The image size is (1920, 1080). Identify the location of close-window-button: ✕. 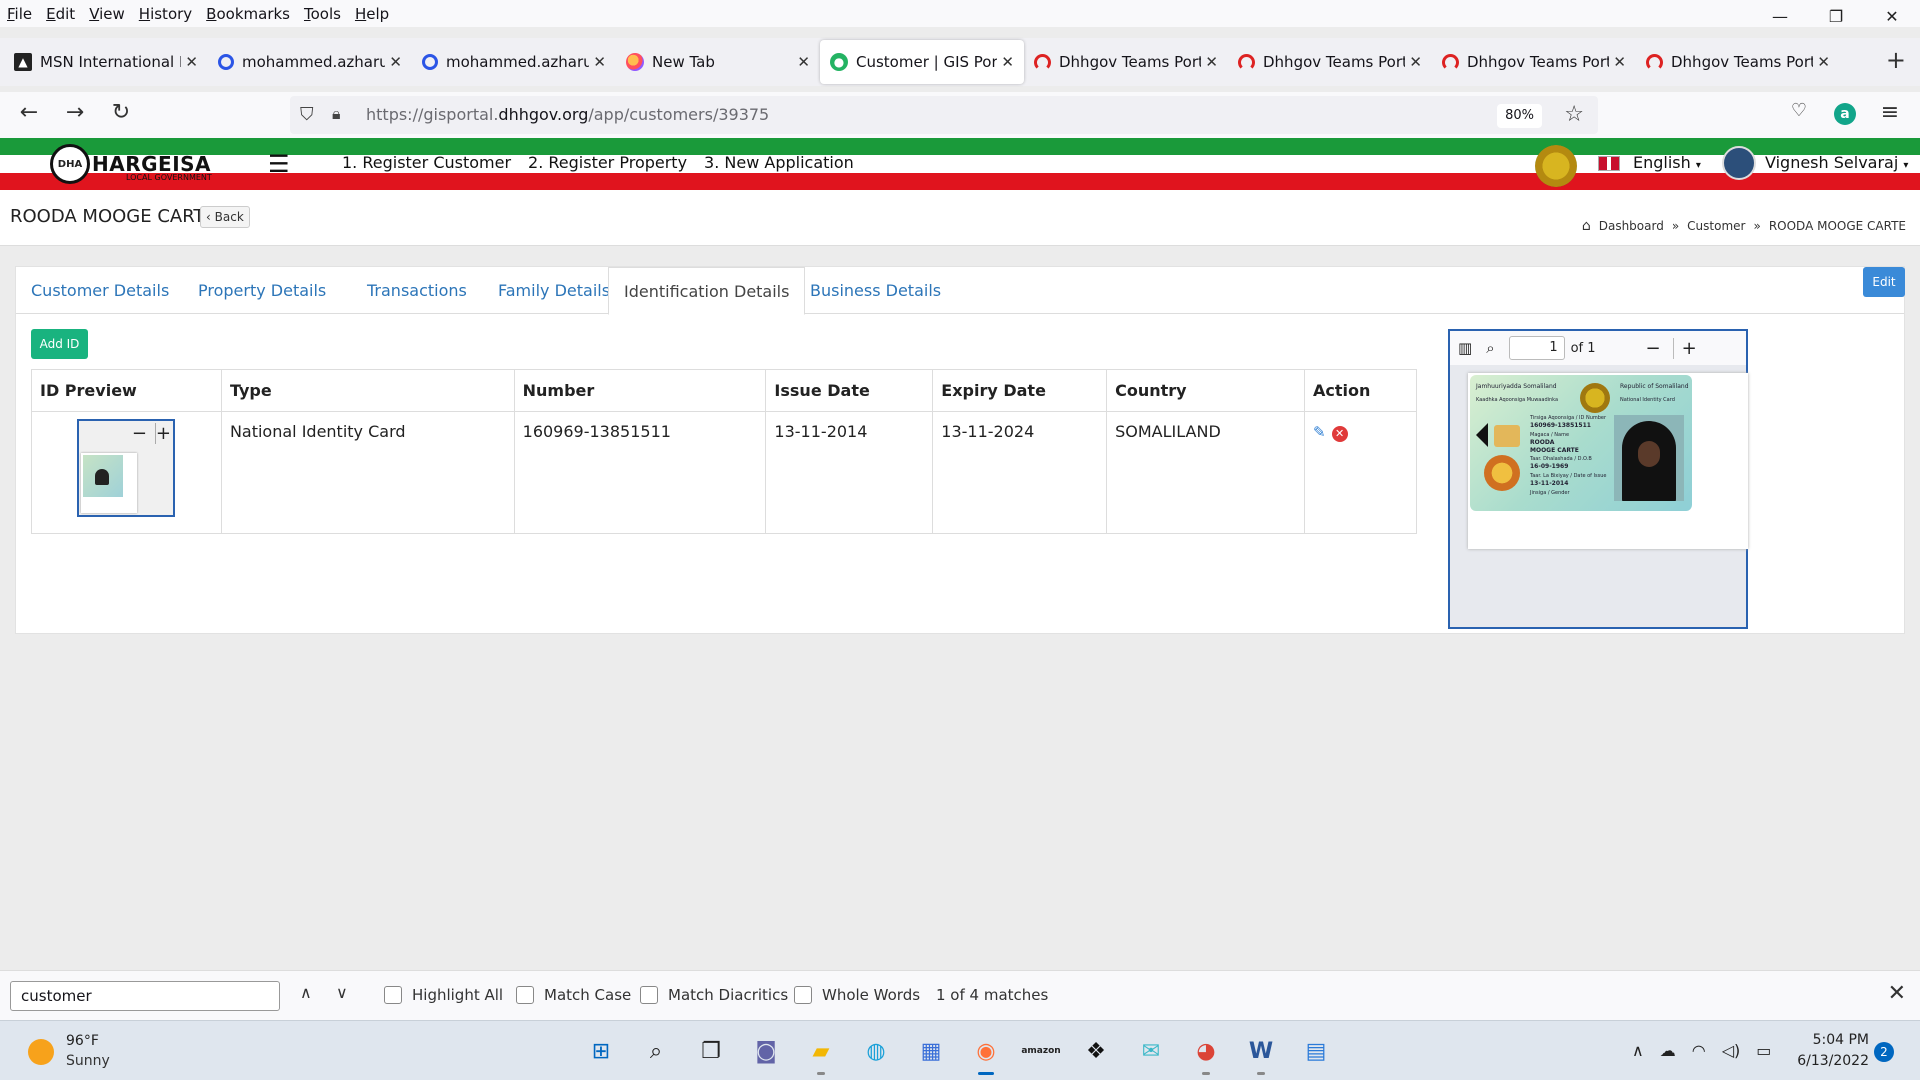
(1892, 16).